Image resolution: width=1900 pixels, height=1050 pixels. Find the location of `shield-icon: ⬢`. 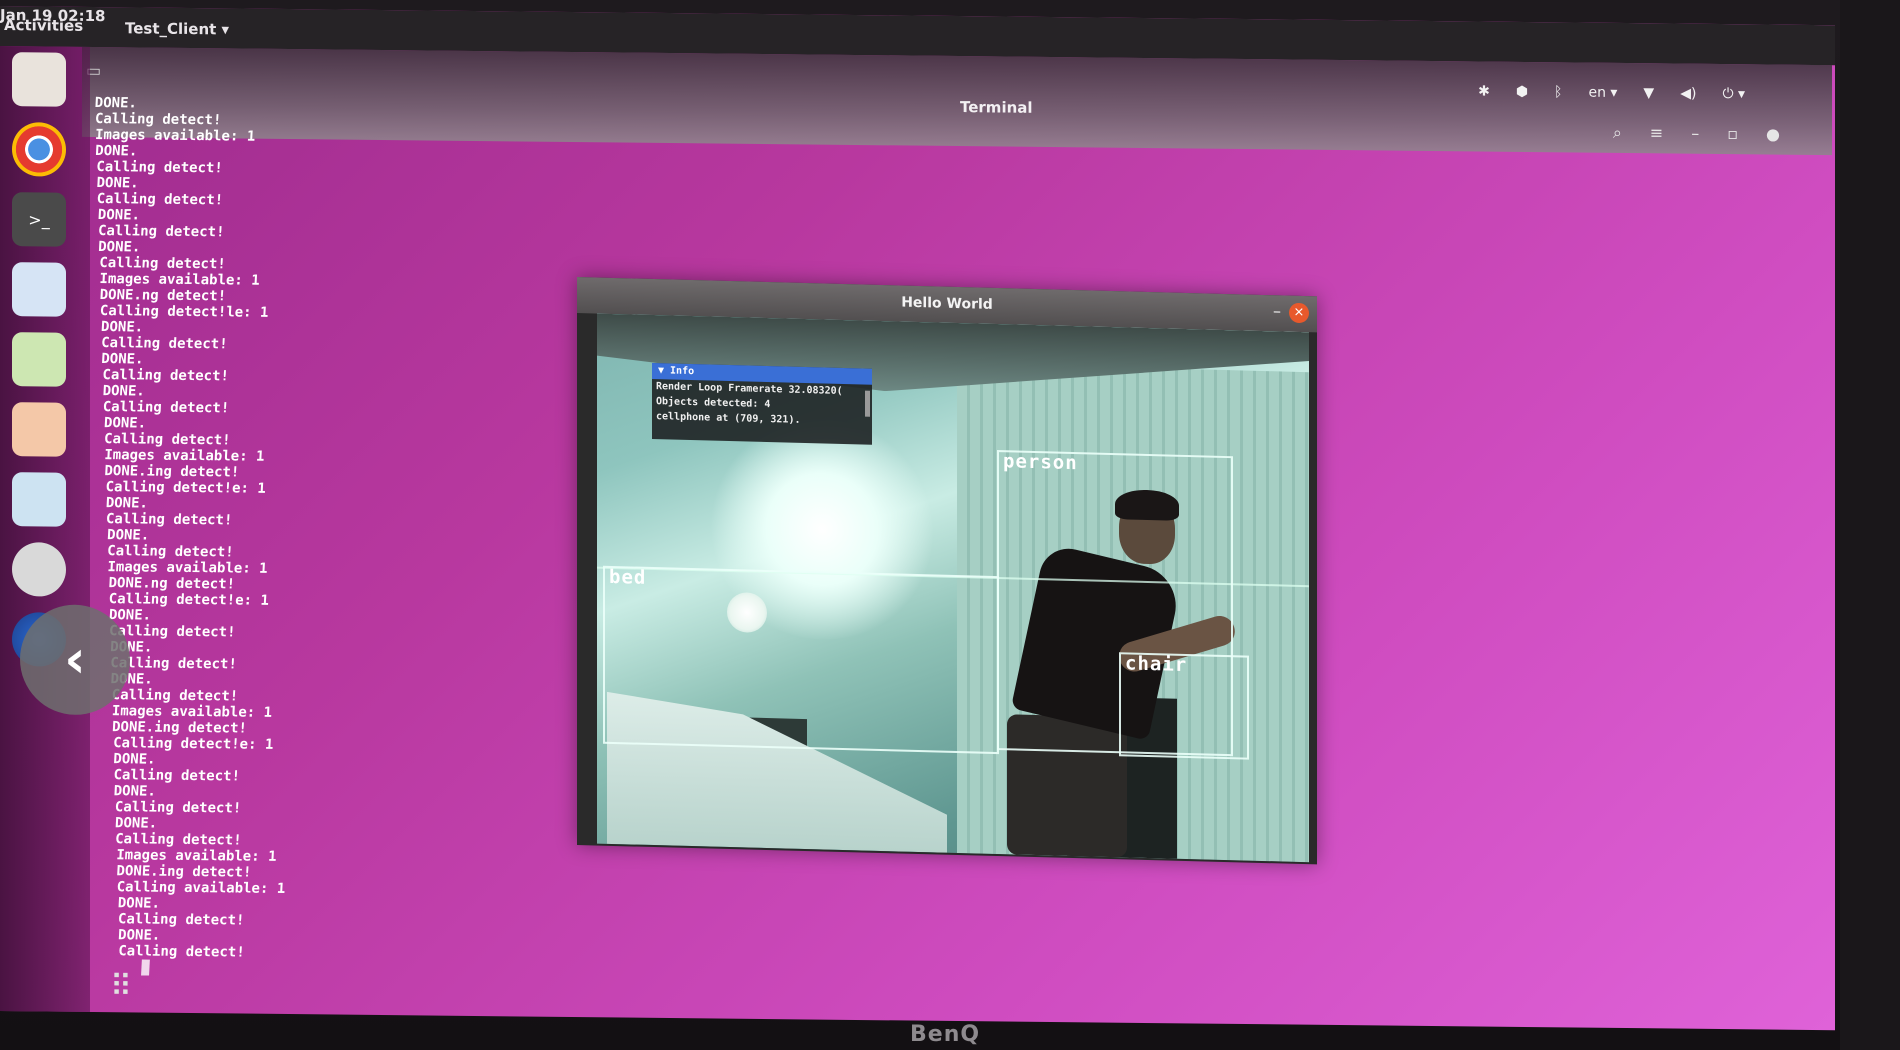

shield-icon: ⬢ is located at coordinates (1522, 92).